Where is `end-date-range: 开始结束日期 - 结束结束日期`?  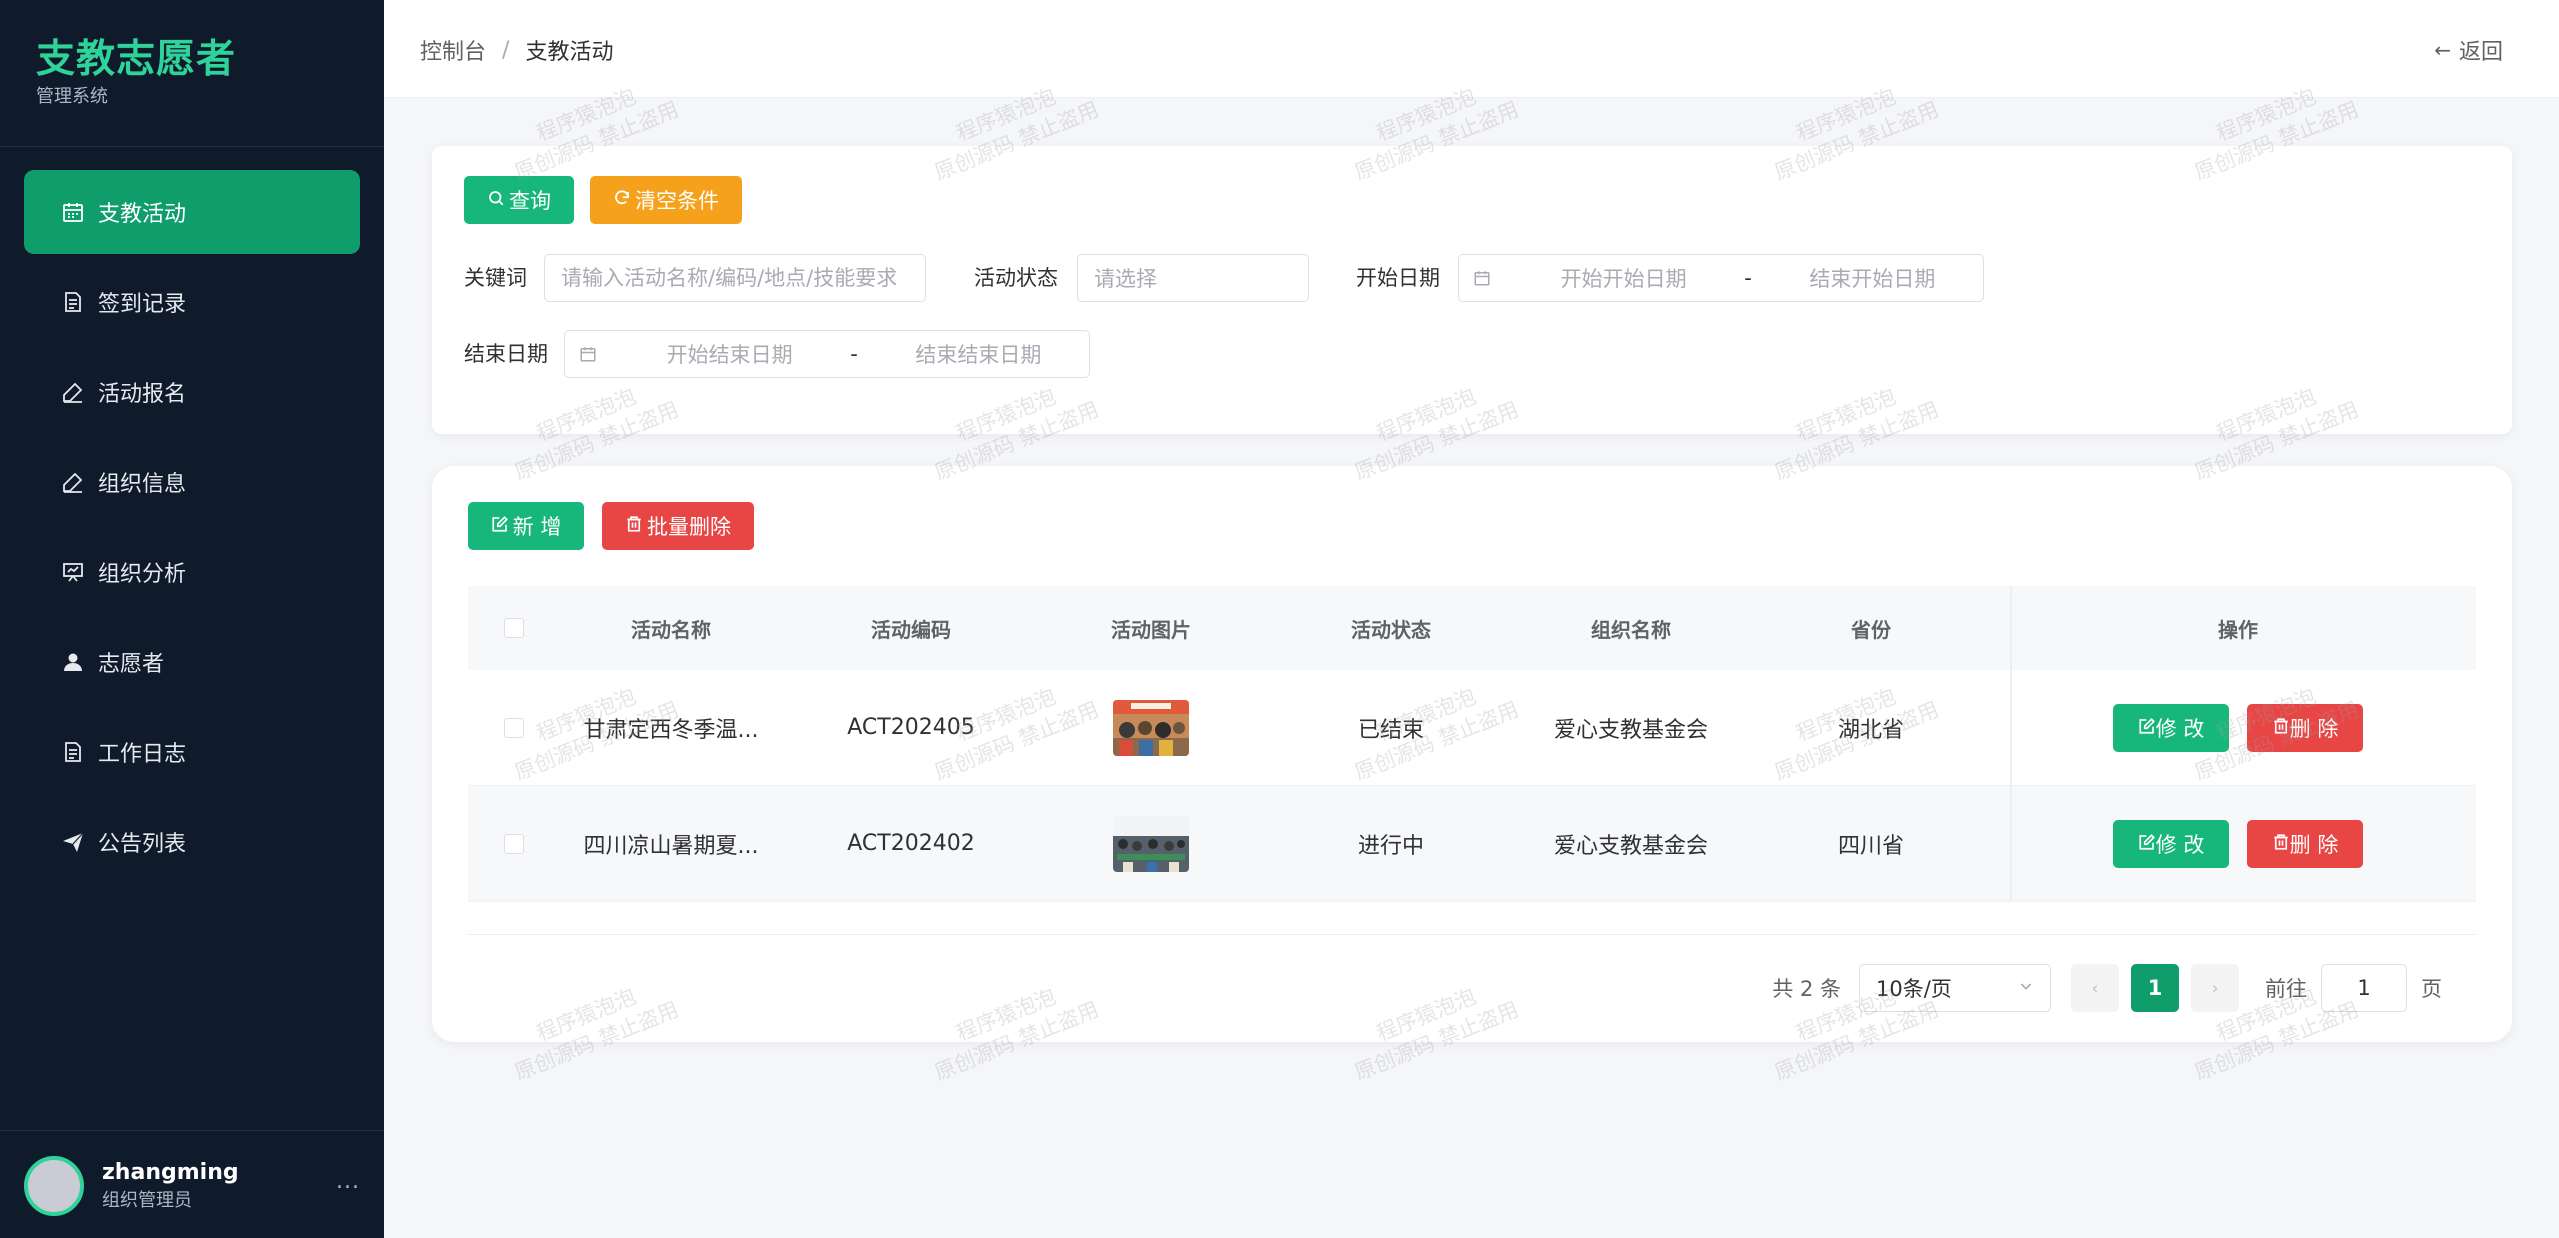 end-date-range: 开始结束日期 - 结束结束日期 is located at coordinates (827, 354).